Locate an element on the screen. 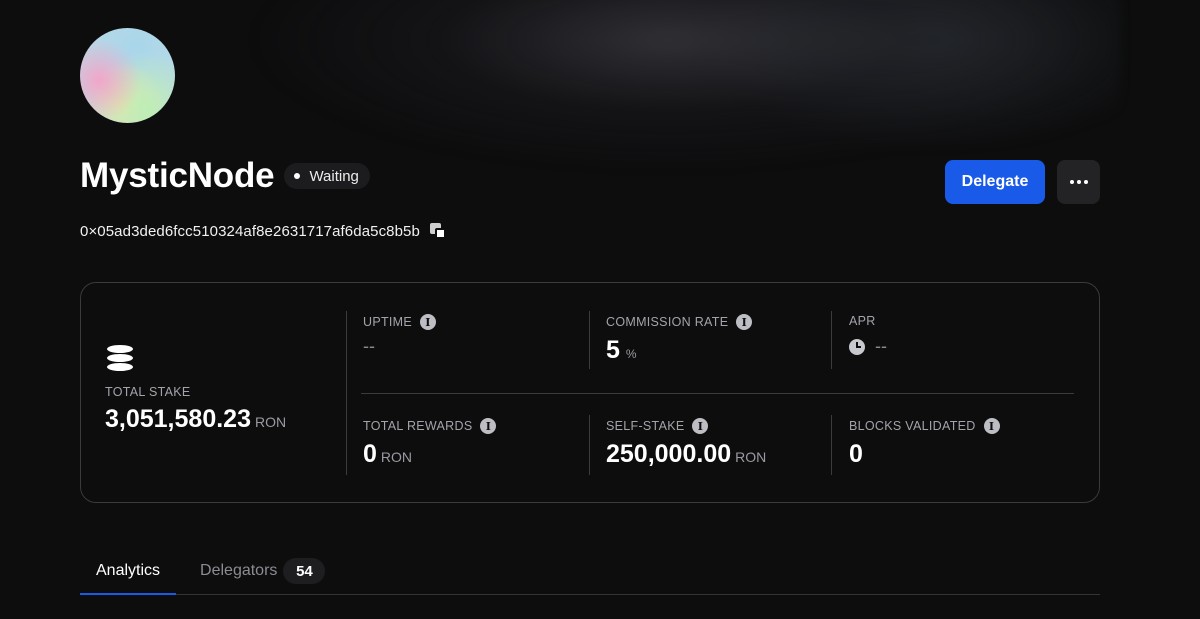  uptime-value: -- is located at coordinates (369, 346).